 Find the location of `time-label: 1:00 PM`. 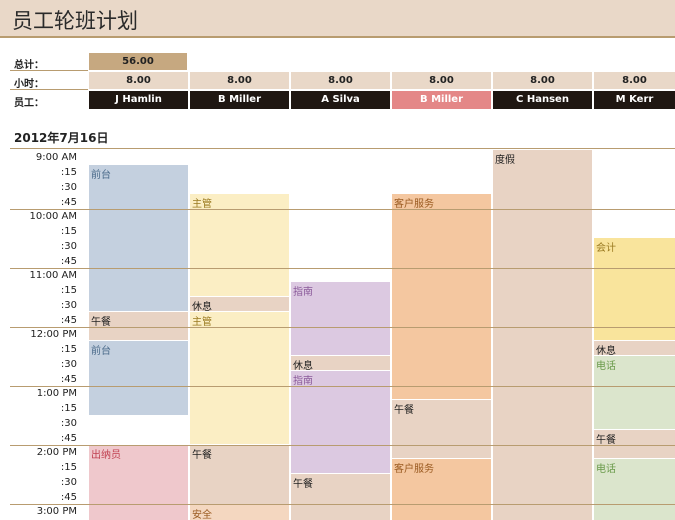

time-label: 1:00 PM is located at coordinates (56, 393).